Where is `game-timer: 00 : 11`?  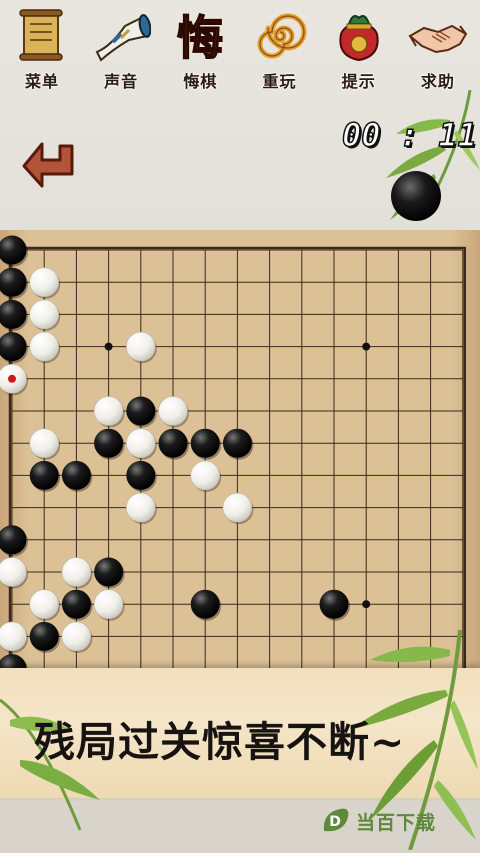
game-timer: 00 : 11 is located at coordinates (409, 135).